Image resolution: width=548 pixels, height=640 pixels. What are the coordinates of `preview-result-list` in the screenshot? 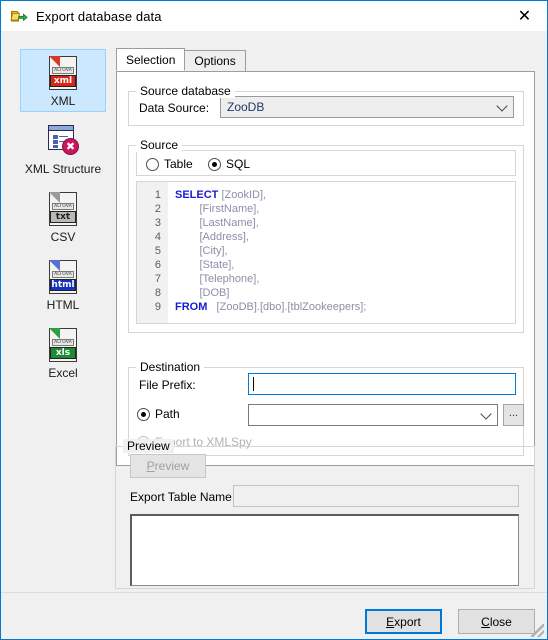 It's located at (324, 550).